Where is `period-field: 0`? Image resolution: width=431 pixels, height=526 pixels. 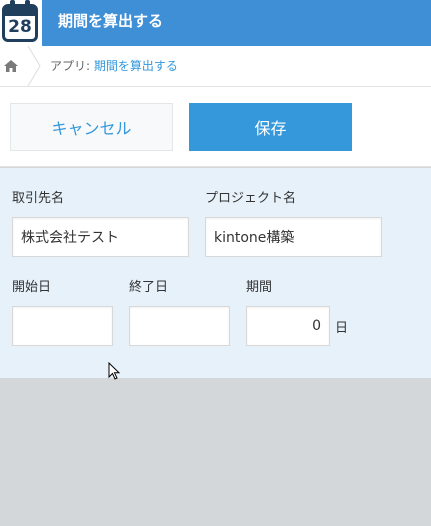 period-field: 0 is located at coordinates (288, 326).